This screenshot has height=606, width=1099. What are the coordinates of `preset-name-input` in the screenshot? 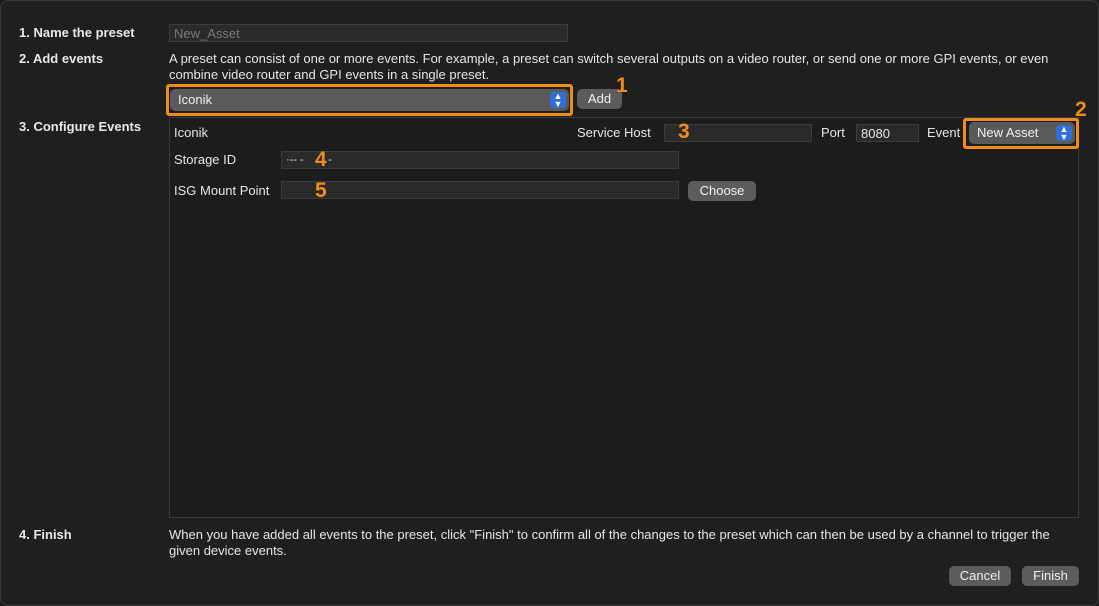 It's located at (368, 33).